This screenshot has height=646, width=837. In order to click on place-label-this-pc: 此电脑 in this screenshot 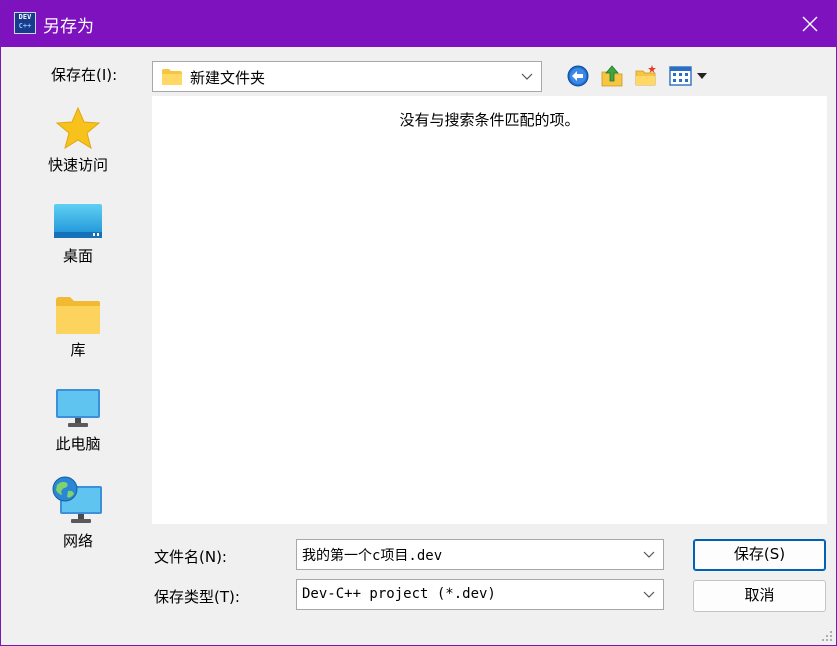, I will do `click(78, 444)`.